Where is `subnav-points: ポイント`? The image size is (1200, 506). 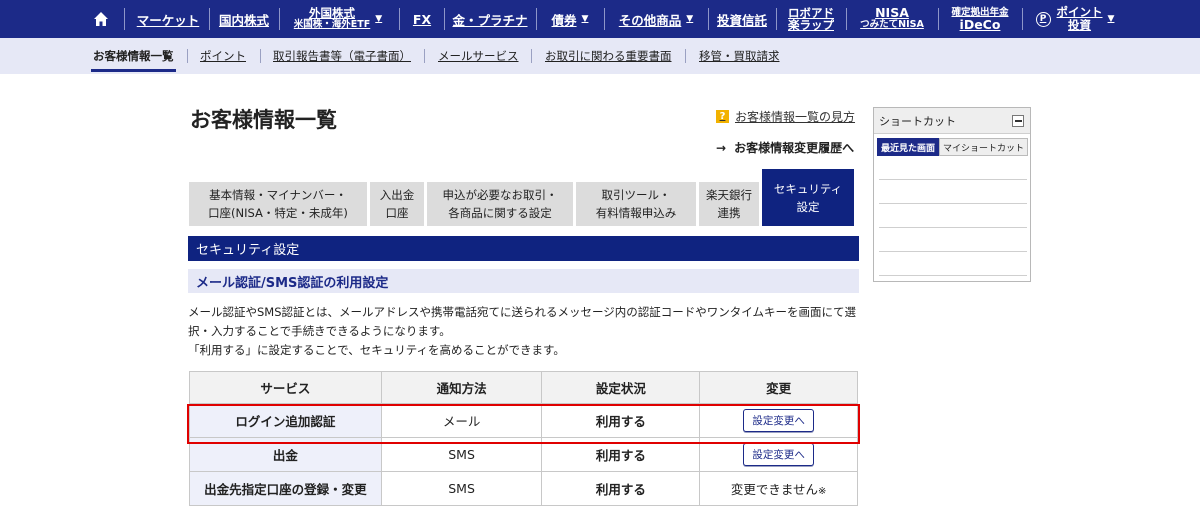 subnav-points: ポイント is located at coordinates (223, 56).